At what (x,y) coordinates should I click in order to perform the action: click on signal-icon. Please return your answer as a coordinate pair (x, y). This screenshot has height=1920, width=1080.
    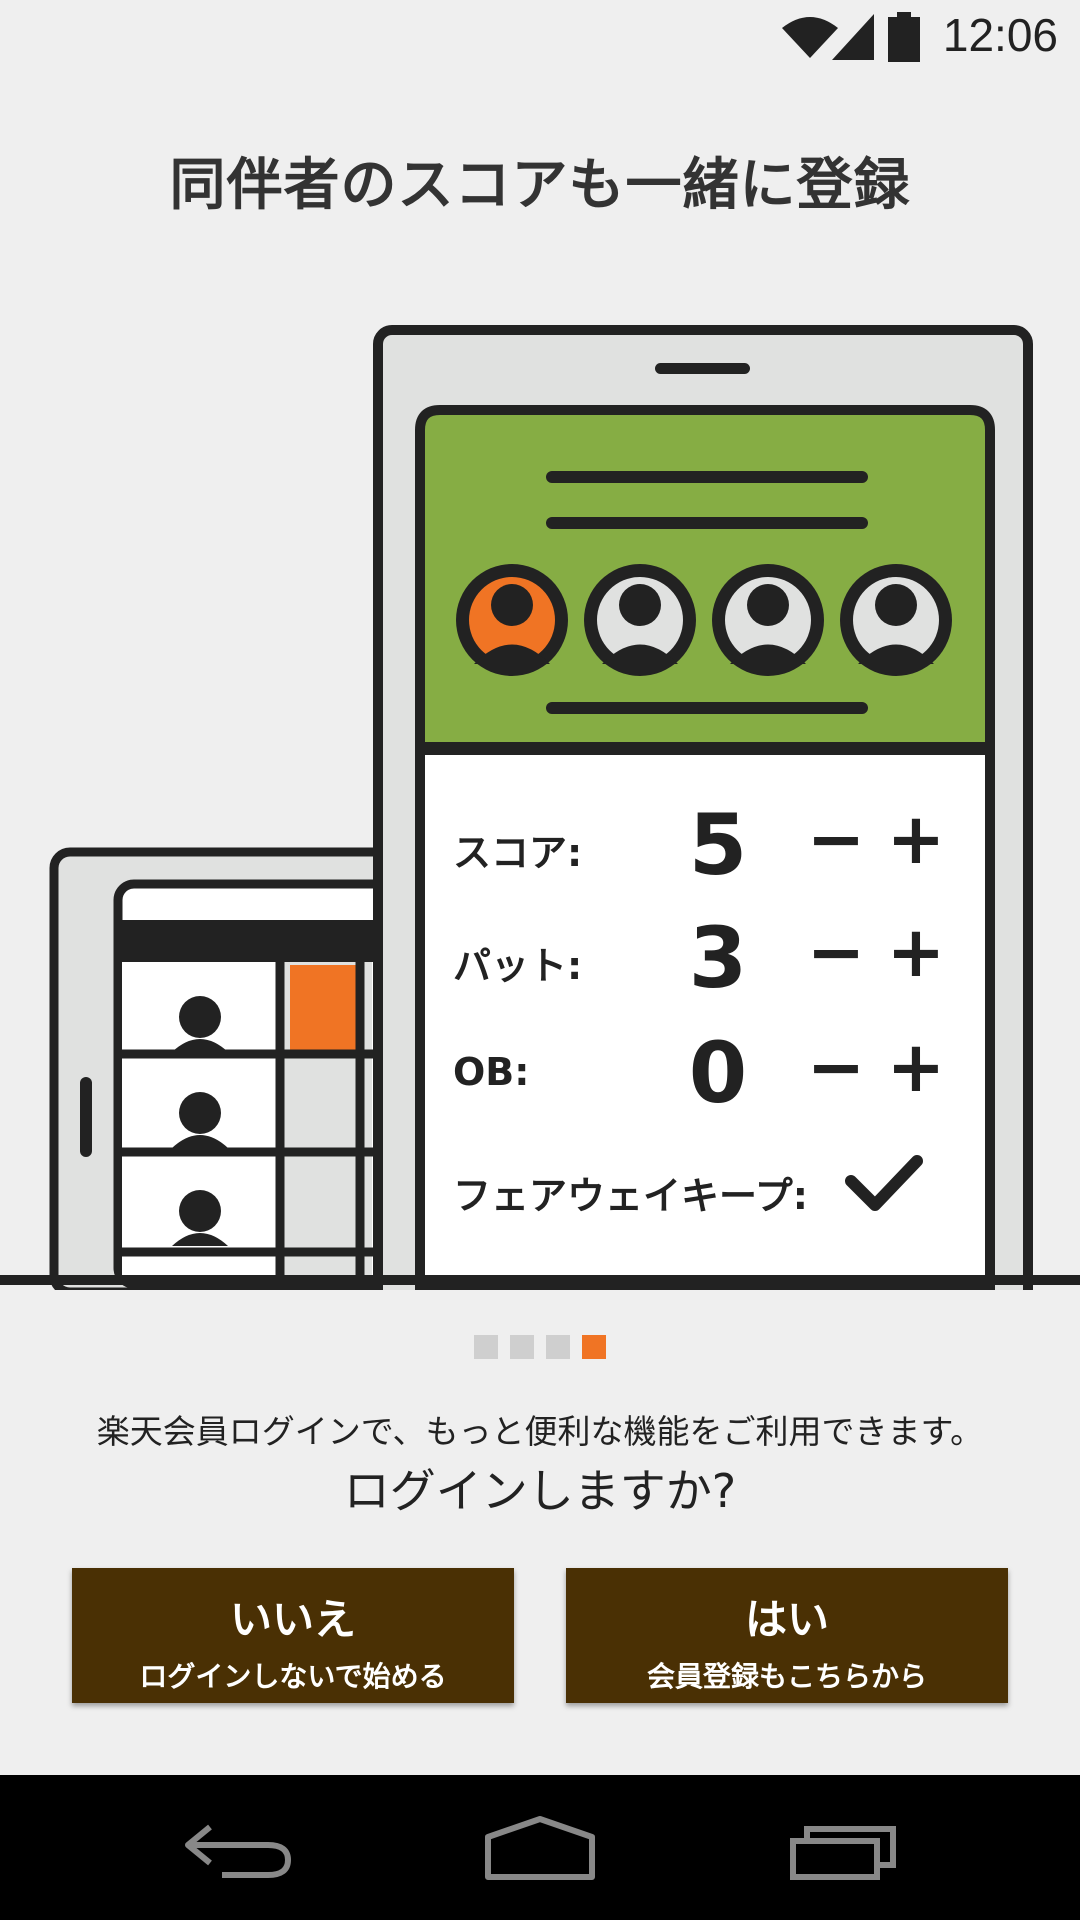
    Looking at the image, I should click on (853, 37).